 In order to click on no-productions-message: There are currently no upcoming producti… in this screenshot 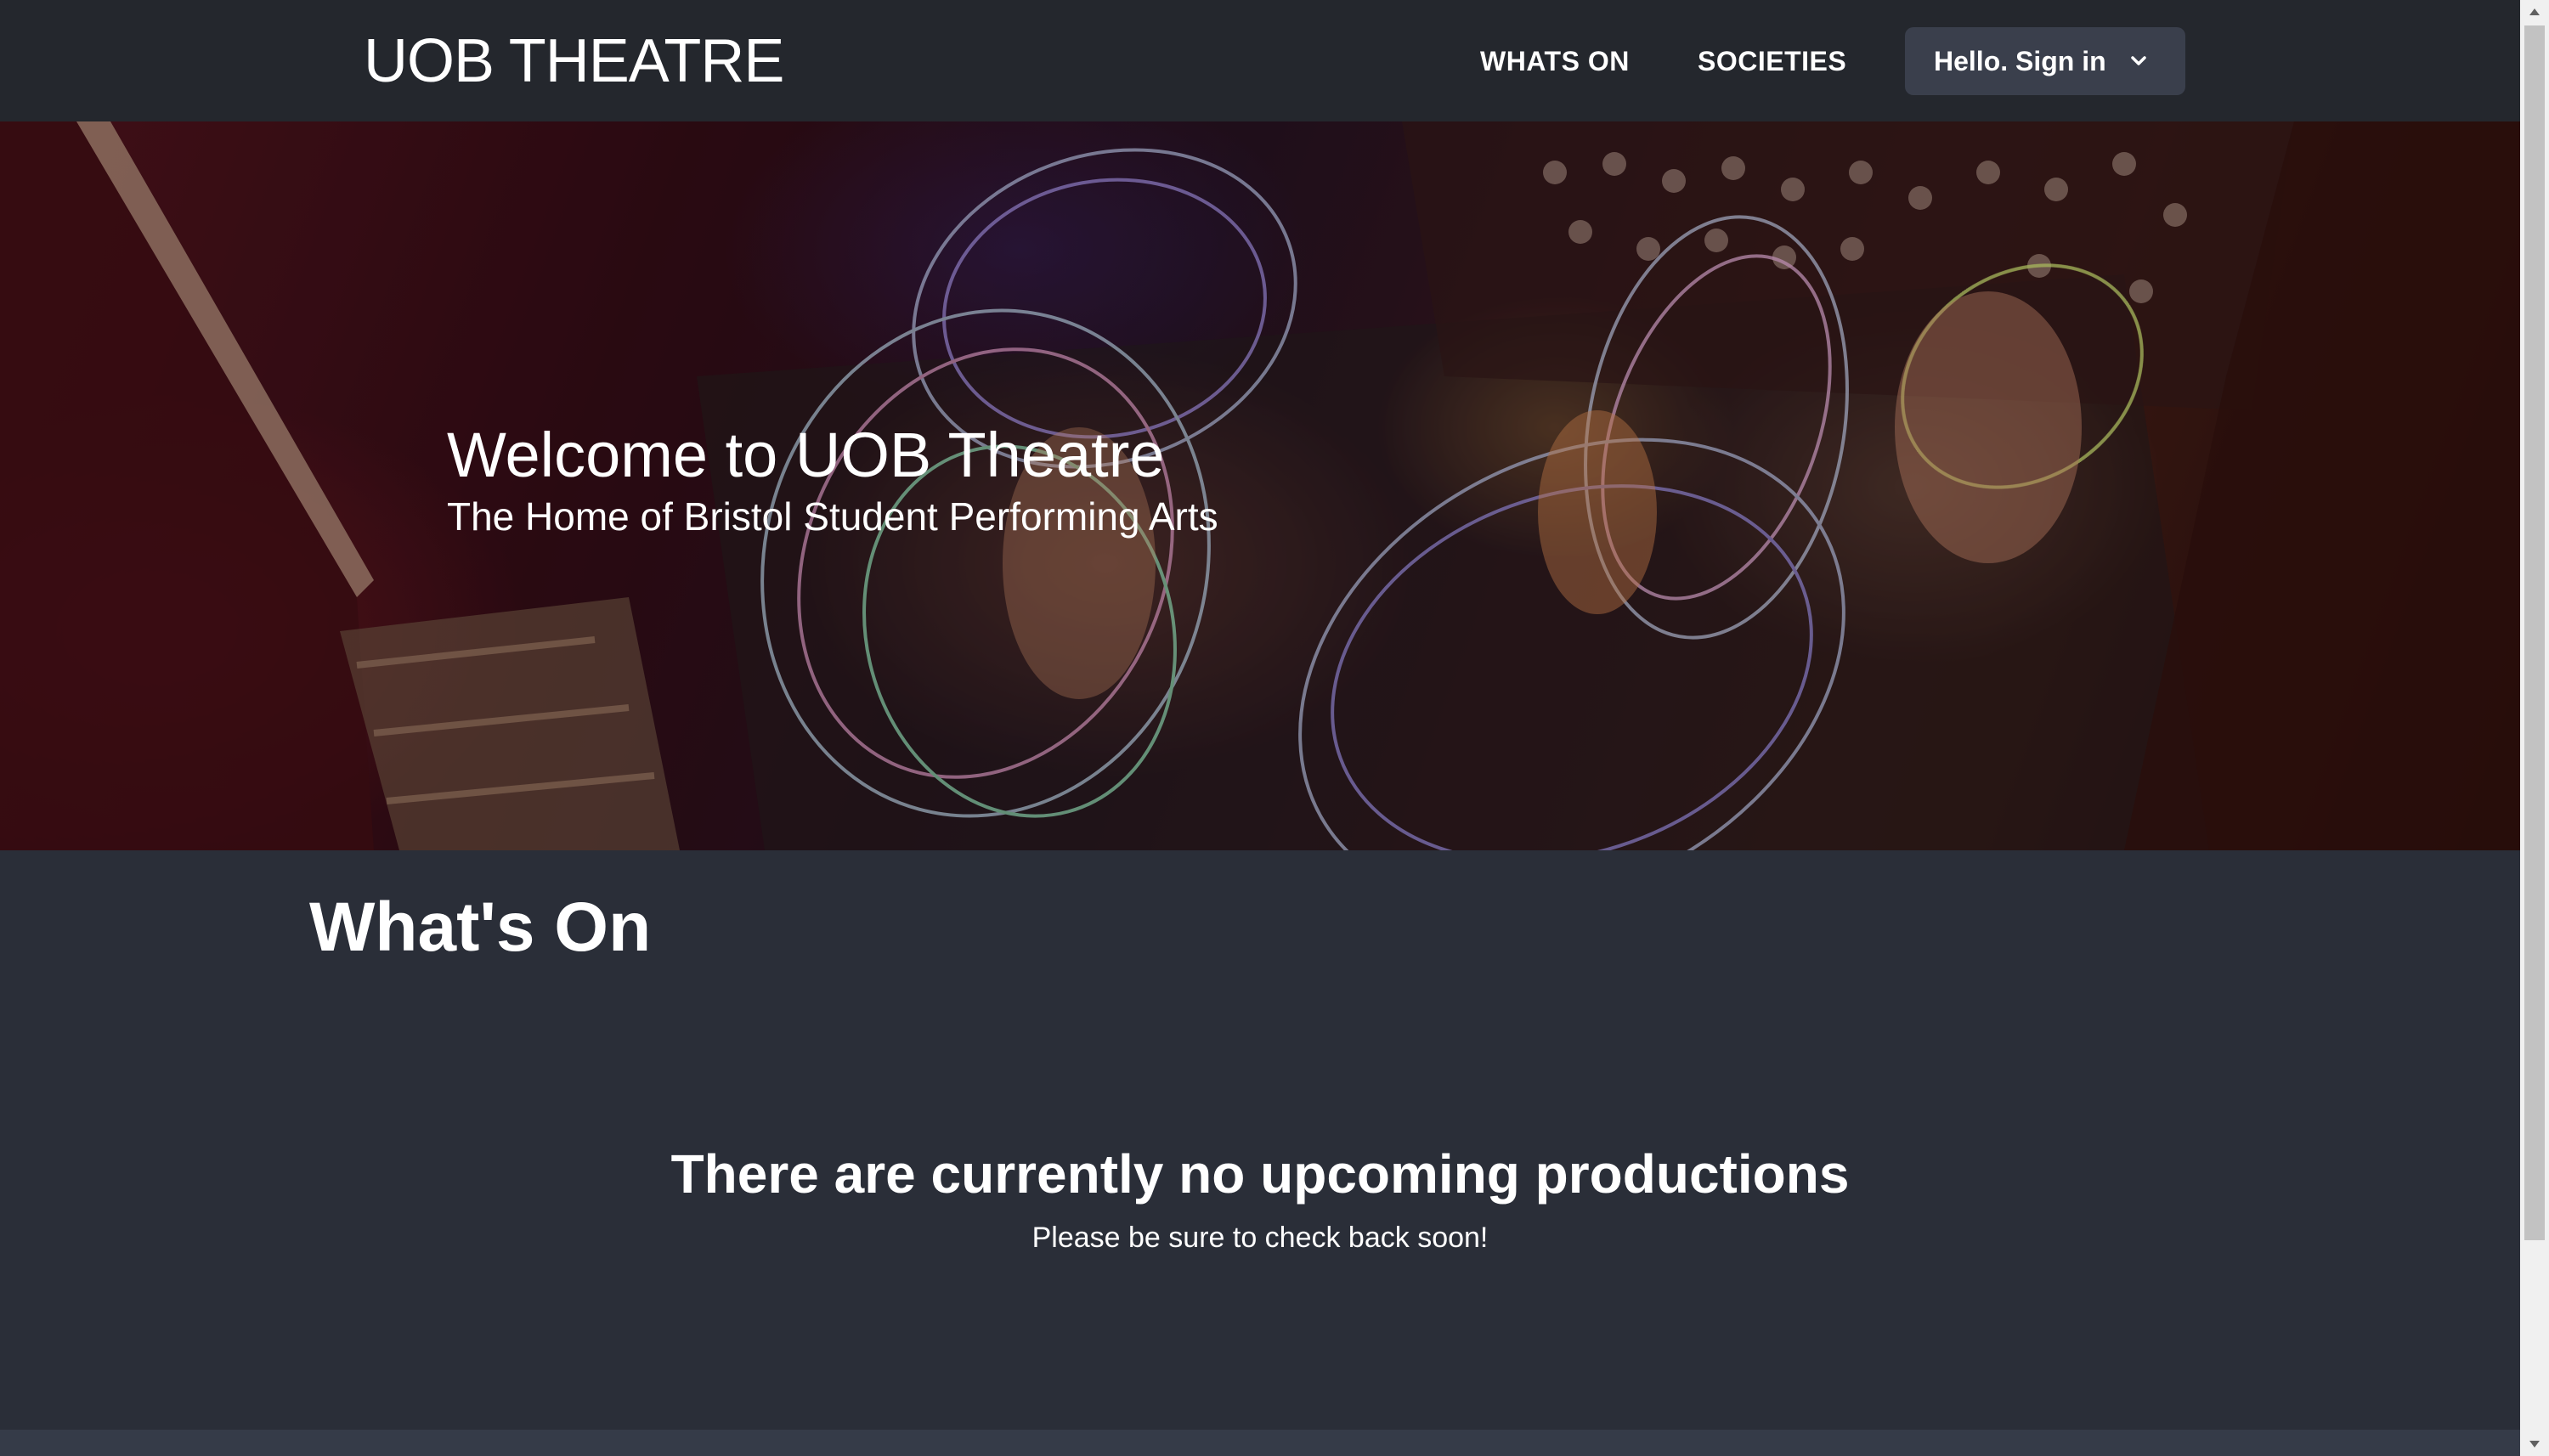, I will do `click(1260, 1174)`.